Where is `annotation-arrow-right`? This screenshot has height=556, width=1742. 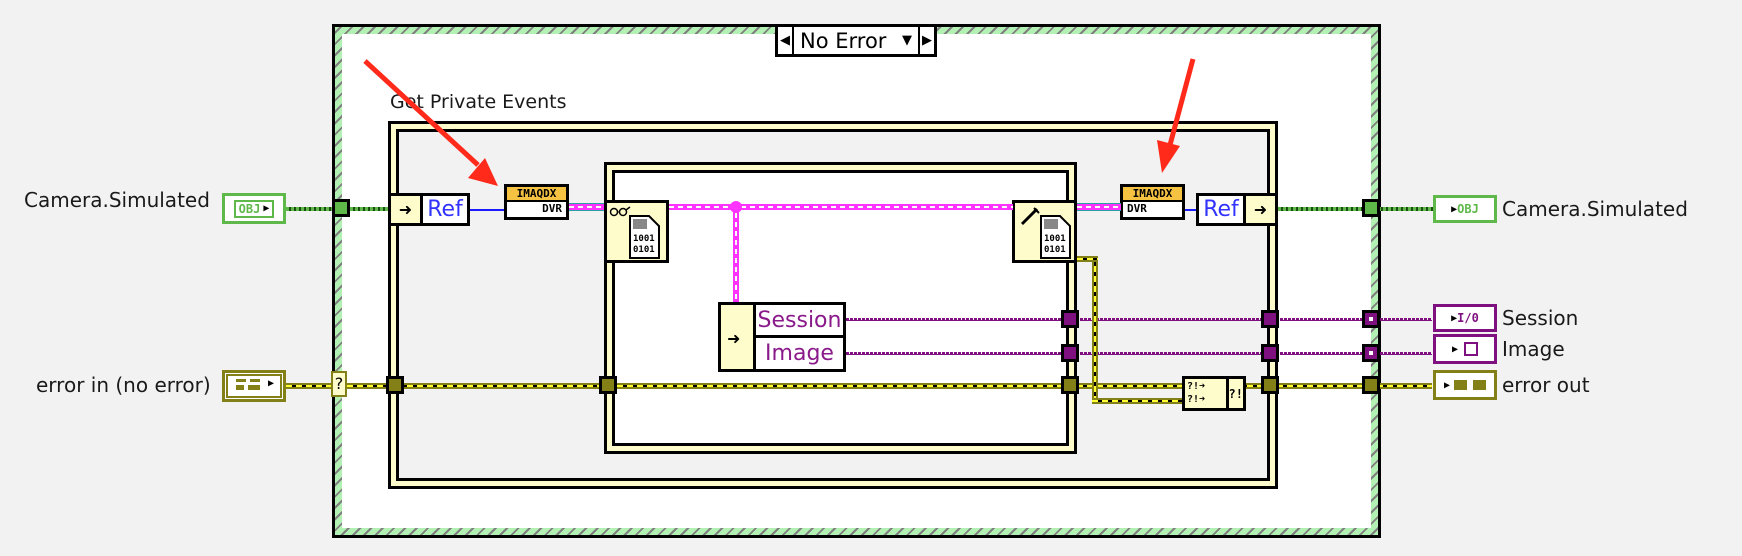
annotation-arrow-right is located at coordinates (1176, 115).